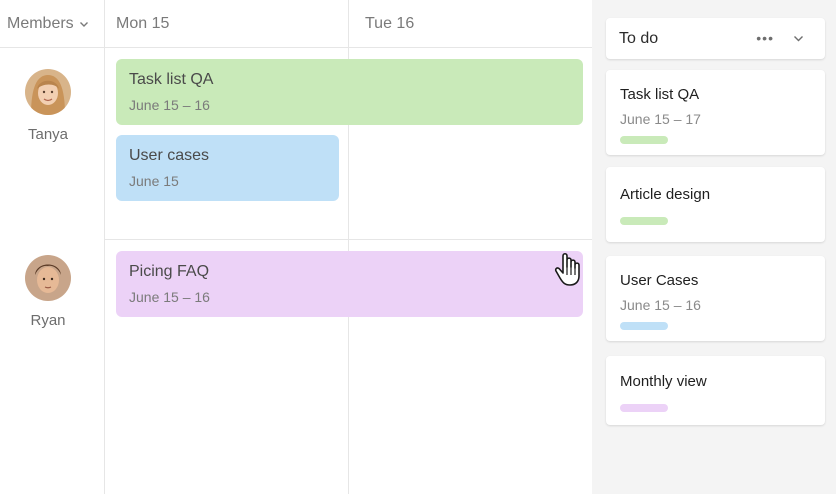 This screenshot has width=836, height=494. Describe the element at coordinates (567, 269) in the screenshot. I see `hand-cursor-icon` at that location.